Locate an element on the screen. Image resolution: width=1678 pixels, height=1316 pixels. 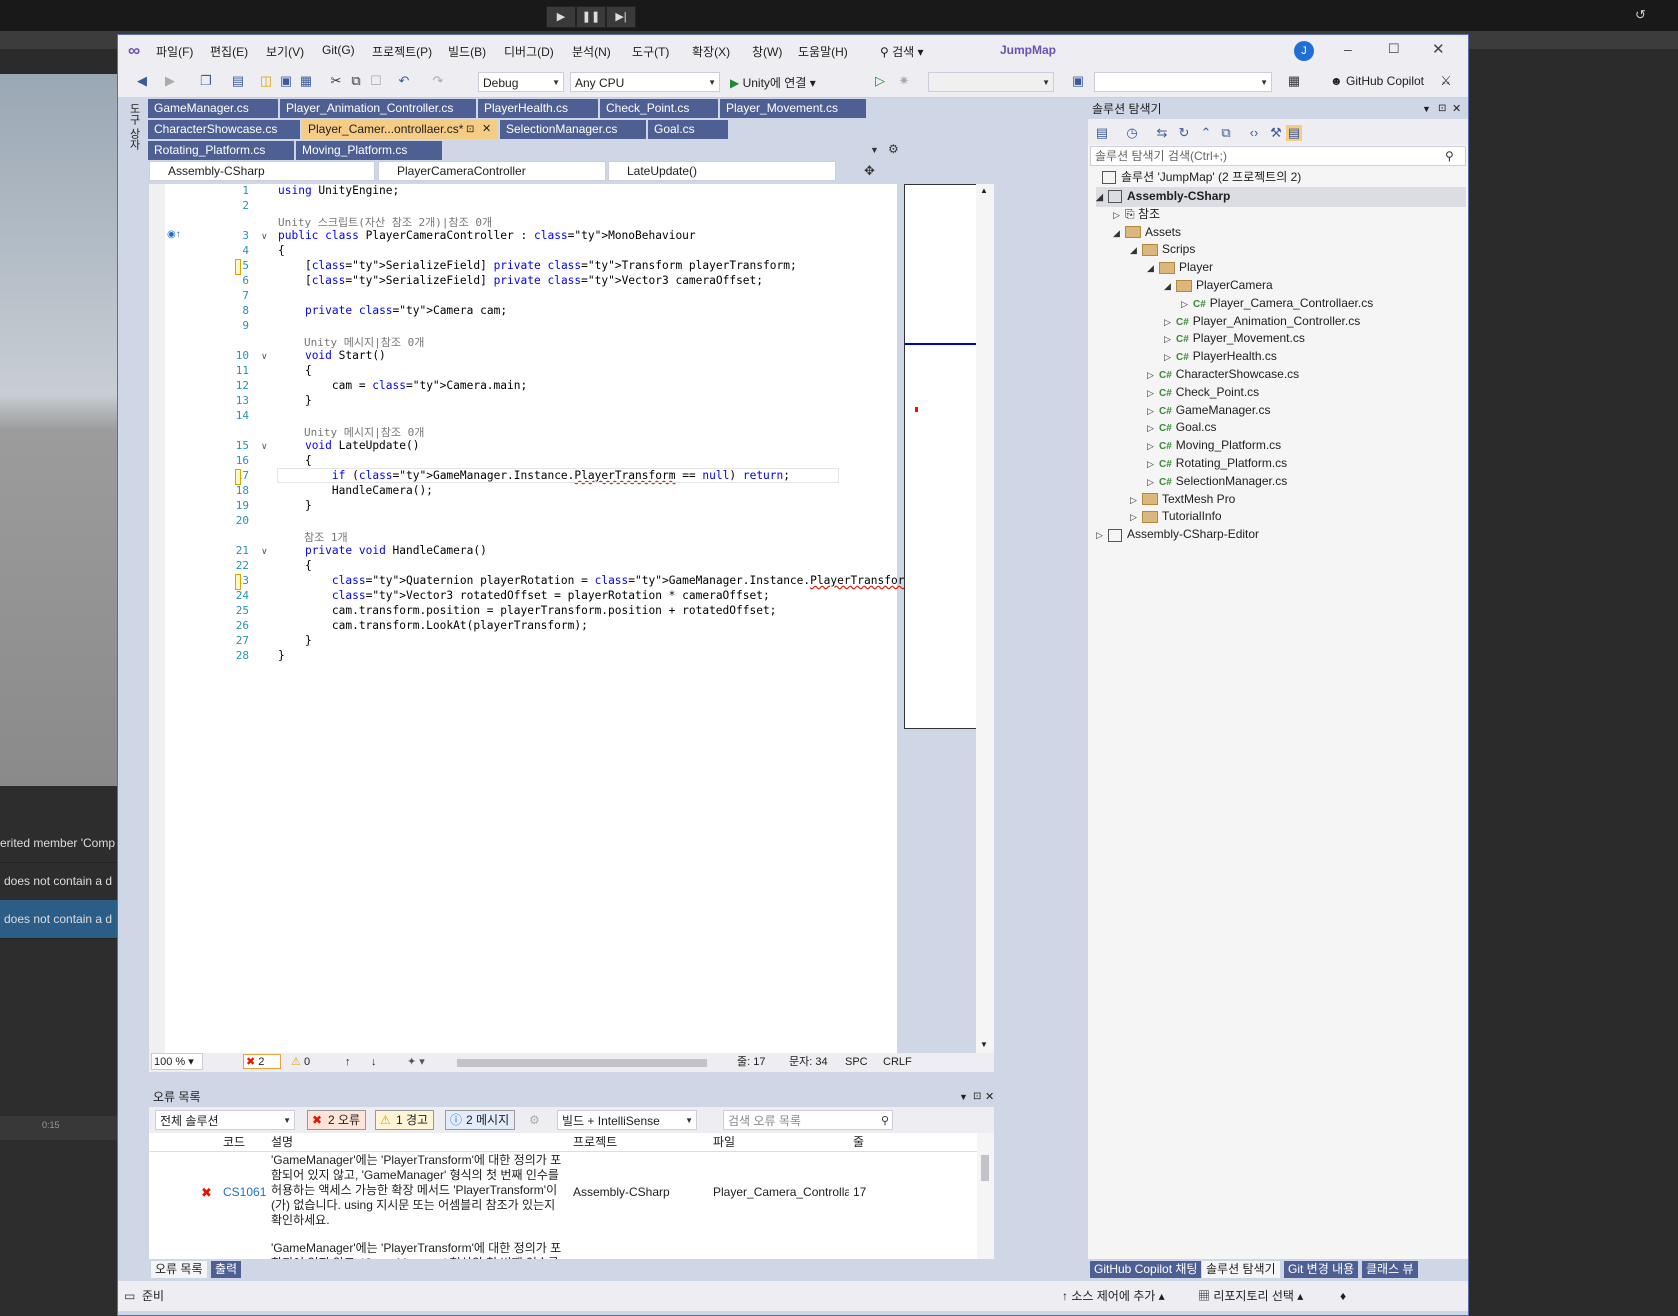
errors-filter-button: ✖ 2 오류 is located at coordinates (337, 1120).